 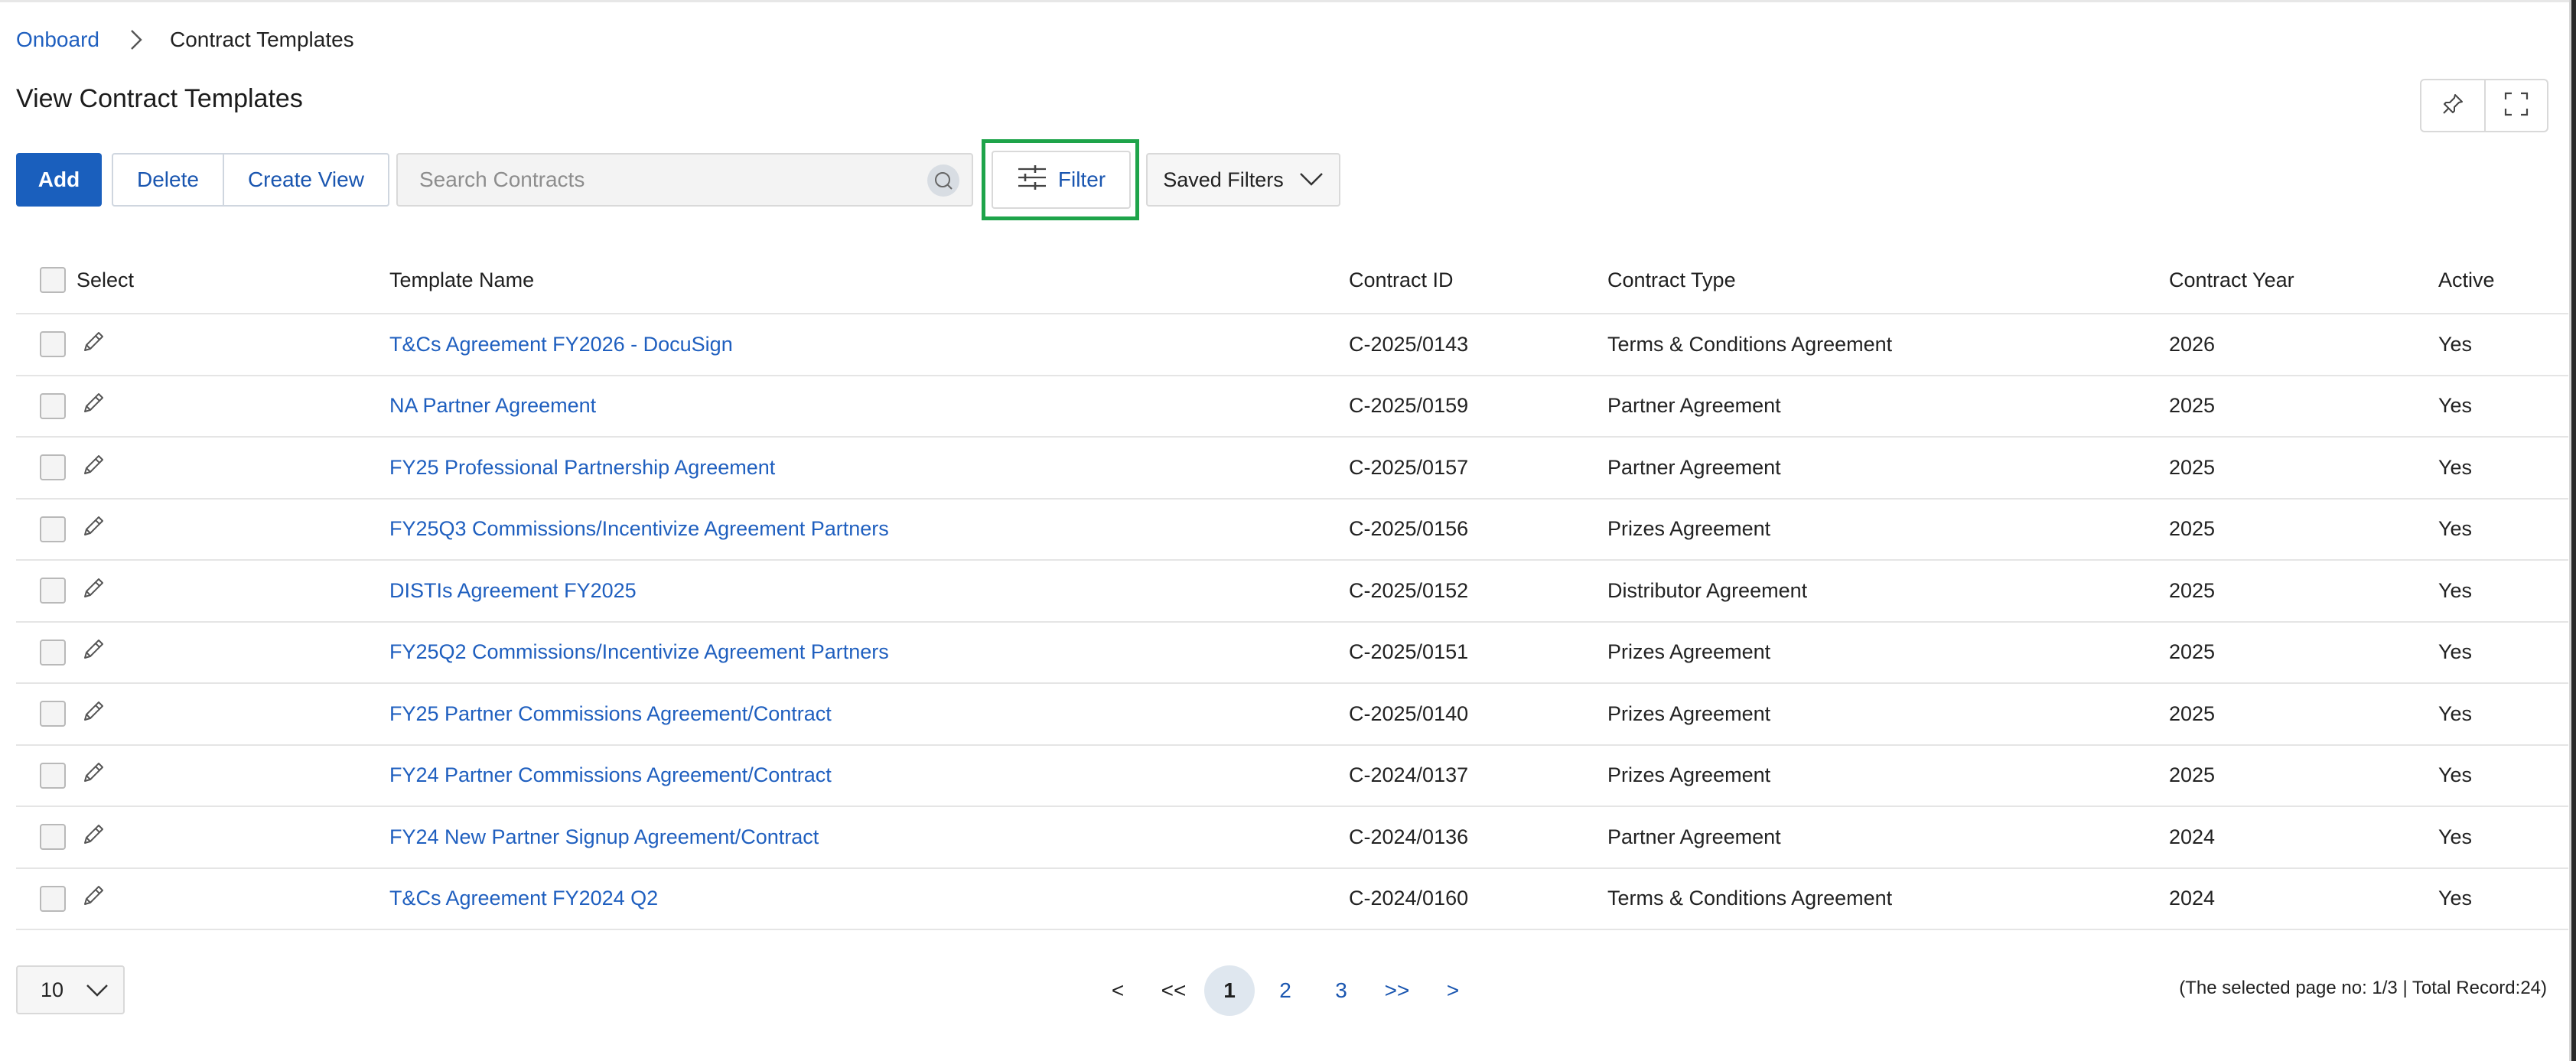 What do you see at coordinates (53, 989) in the screenshot?
I see `page-size-value: 10` at bounding box center [53, 989].